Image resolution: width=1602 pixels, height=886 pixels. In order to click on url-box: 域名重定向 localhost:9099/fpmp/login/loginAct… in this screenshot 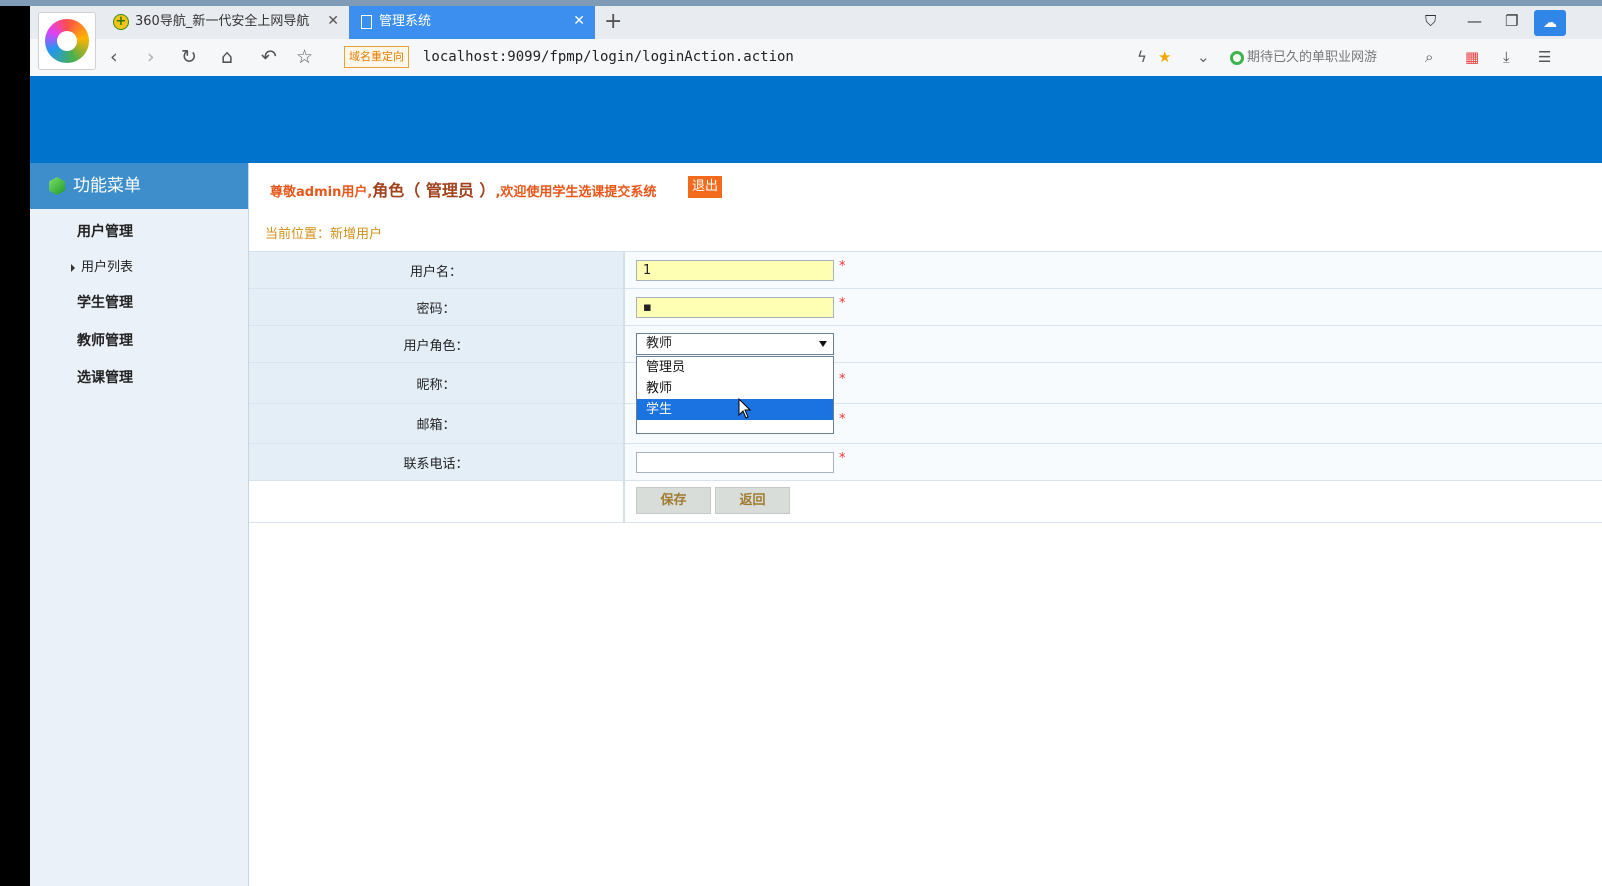, I will do `click(742, 57)`.